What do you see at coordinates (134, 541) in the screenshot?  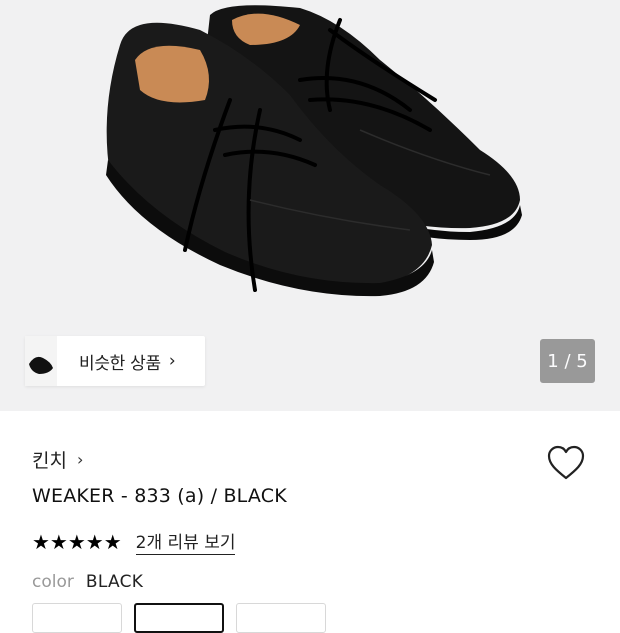 I see `rating-row: ★★★★★ 2개 리뷰 보기` at bounding box center [134, 541].